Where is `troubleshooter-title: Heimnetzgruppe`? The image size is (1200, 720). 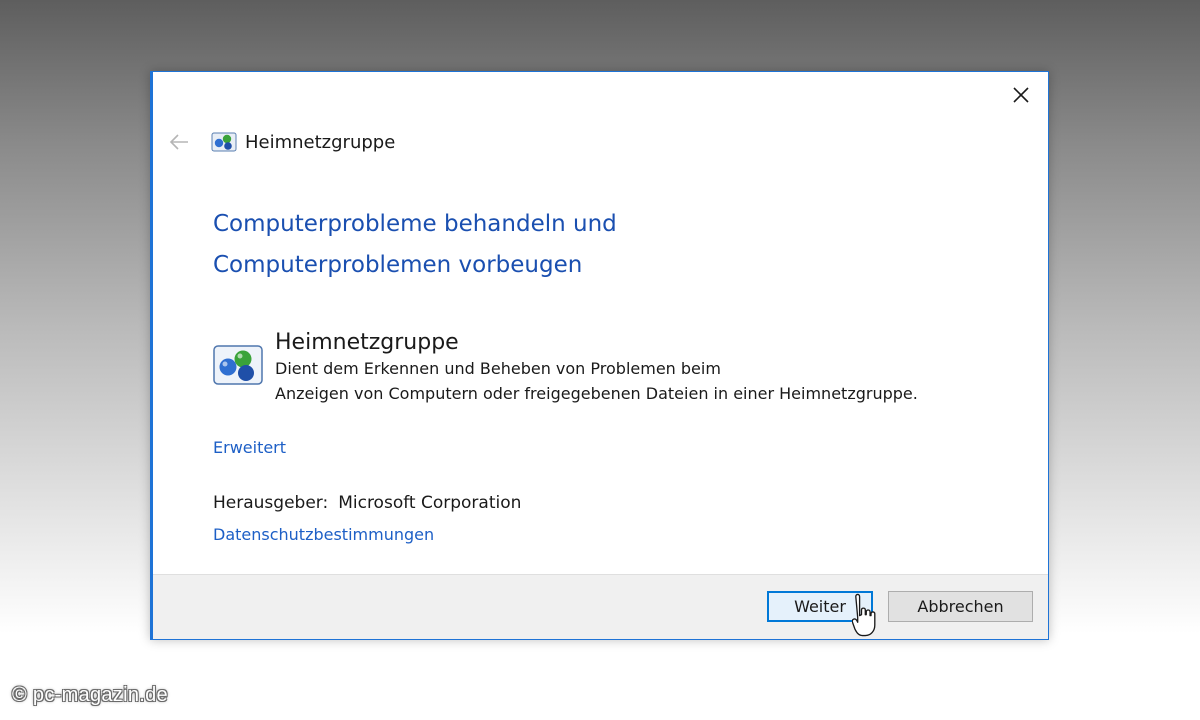
troubleshooter-title: Heimnetzgruppe is located at coordinates (367, 342).